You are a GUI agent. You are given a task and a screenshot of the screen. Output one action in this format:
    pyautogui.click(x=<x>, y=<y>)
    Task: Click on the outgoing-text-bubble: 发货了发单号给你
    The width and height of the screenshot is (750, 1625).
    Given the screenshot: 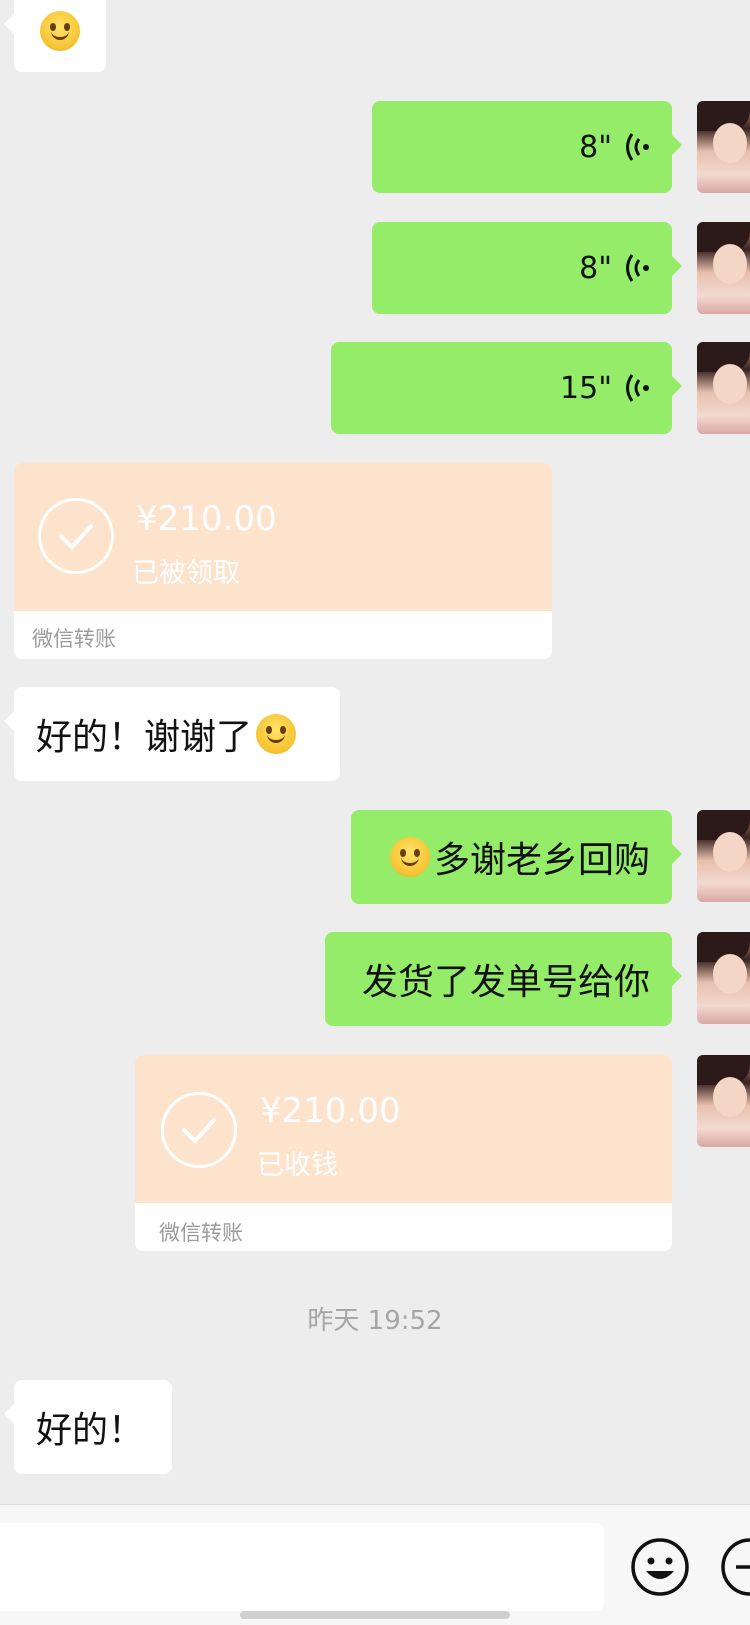 What is the action you would take?
    pyautogui.click(x=503, y=979)
    